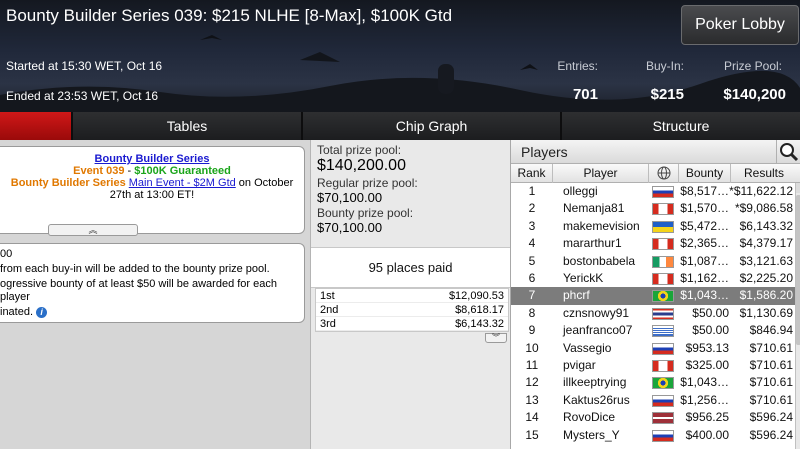 The height and width of the screenshot is (449, 800). I want to click on player-result: $1,586.20, so click(766, 295).